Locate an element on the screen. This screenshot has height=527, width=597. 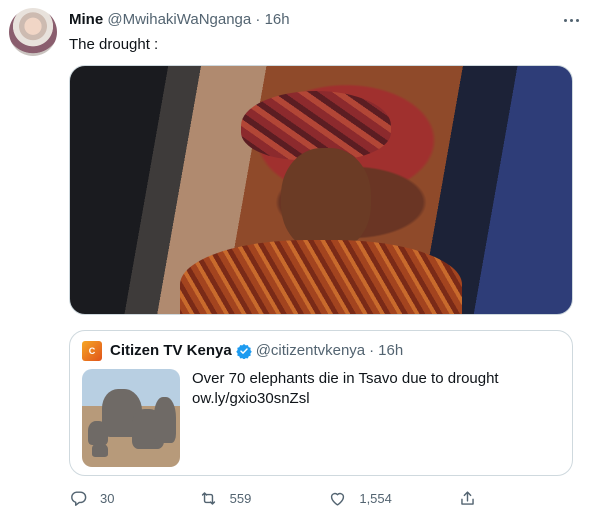
like-button: 1,554 is located at coordinates (393, 498).